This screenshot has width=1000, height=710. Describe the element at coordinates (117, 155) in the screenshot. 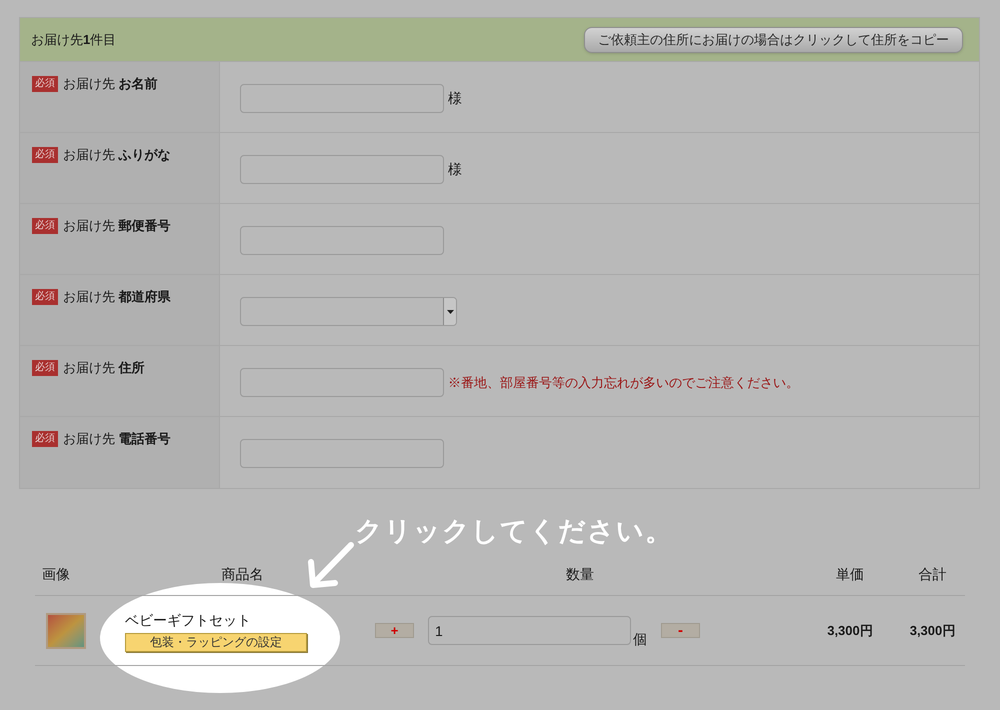

I see `field-label: お届け先 ふりがな` at that location.